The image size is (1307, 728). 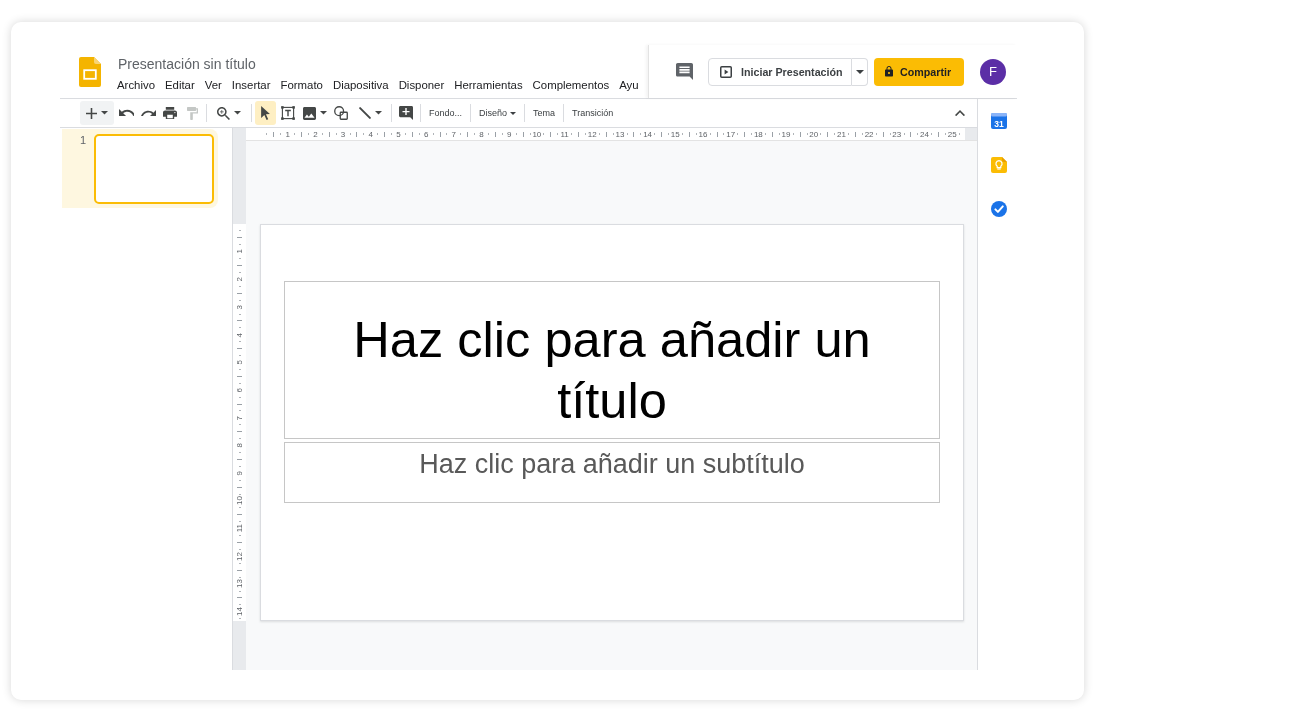 I want to click on select-button, so click(x=265, y=113).